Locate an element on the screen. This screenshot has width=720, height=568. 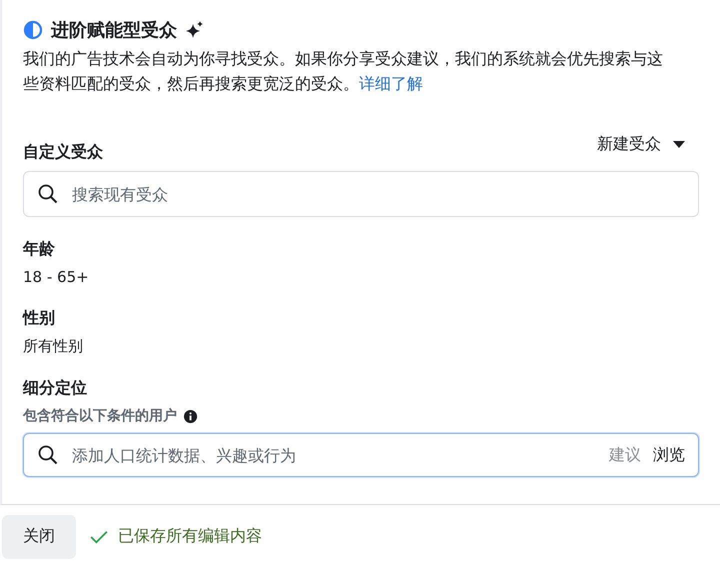
section-title: 进阶赋能型受众 is located at coordinates (114, 30).